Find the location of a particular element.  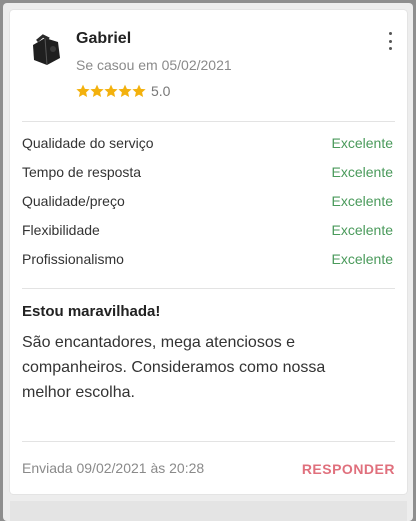

avatar-photo-icon is located at coordinates (46, 48).